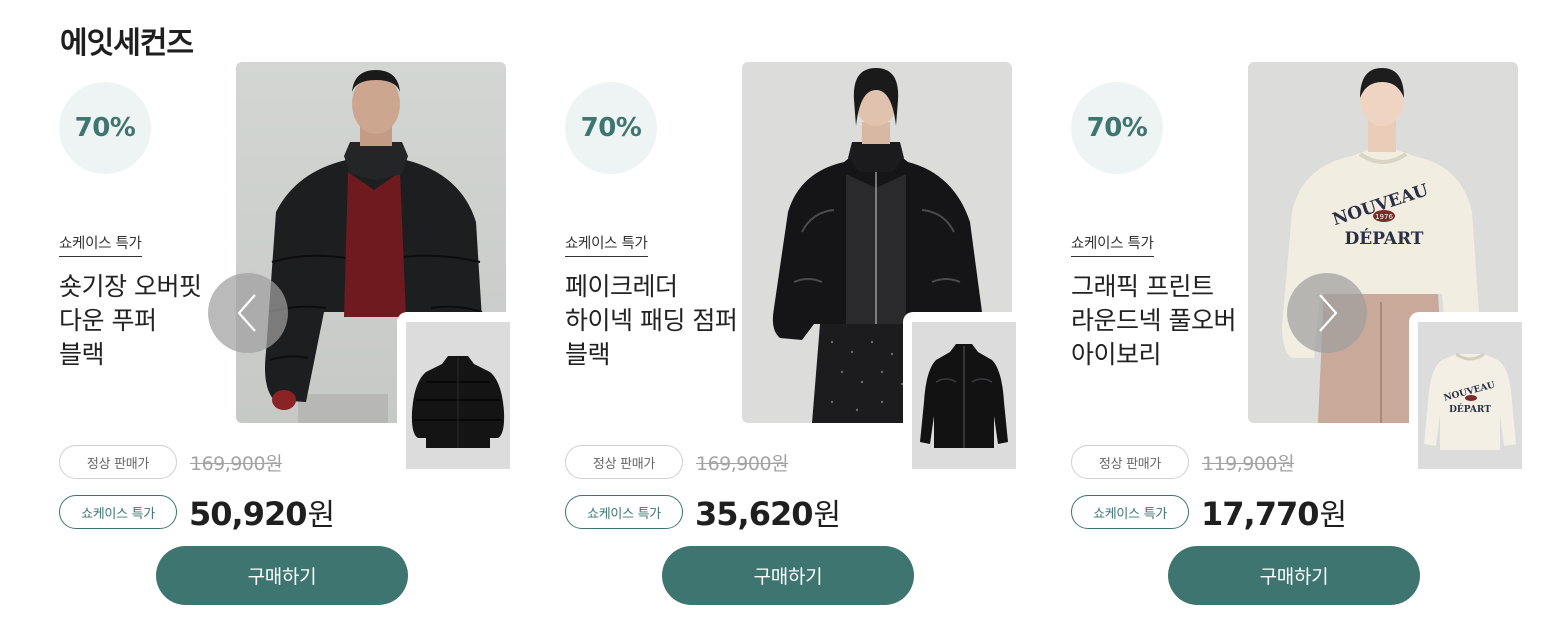 The image size is (1555, 635). I want to click on chevron-right-icon, so click(1328, 313).